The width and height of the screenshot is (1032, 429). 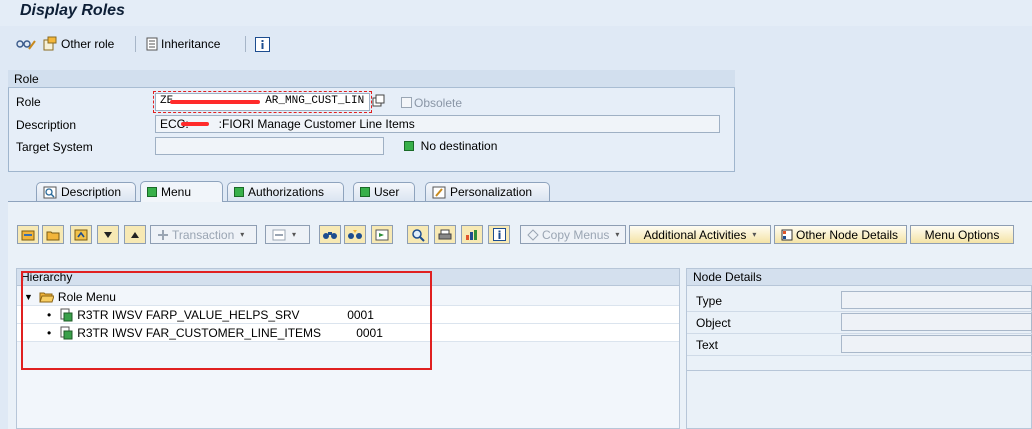 I want to click on binoculars-icon, so click(x=330, y=235).